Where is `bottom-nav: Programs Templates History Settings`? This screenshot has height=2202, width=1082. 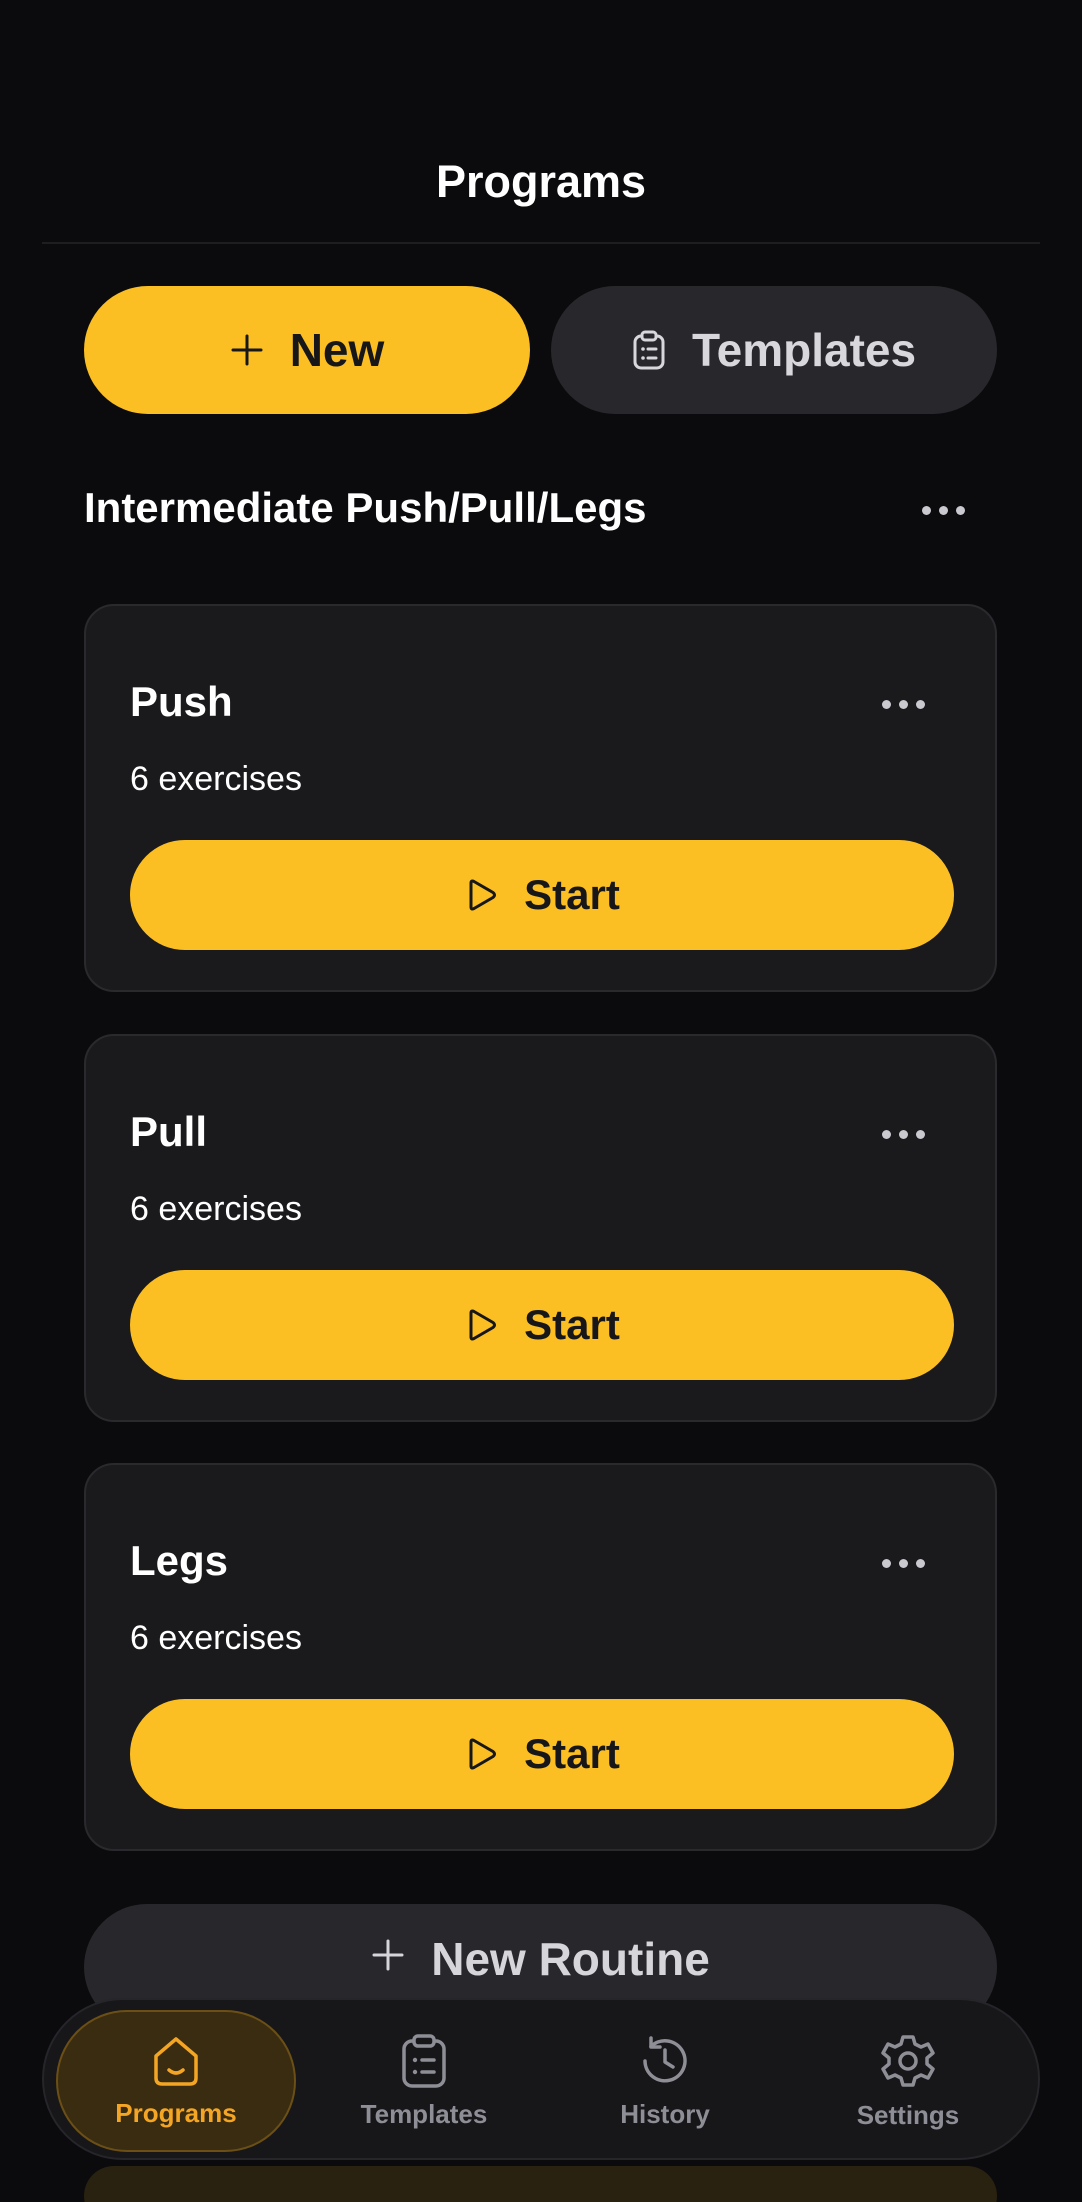 bottom-nav: Programs Templates History Settings is located at coordinates (541, 2079).